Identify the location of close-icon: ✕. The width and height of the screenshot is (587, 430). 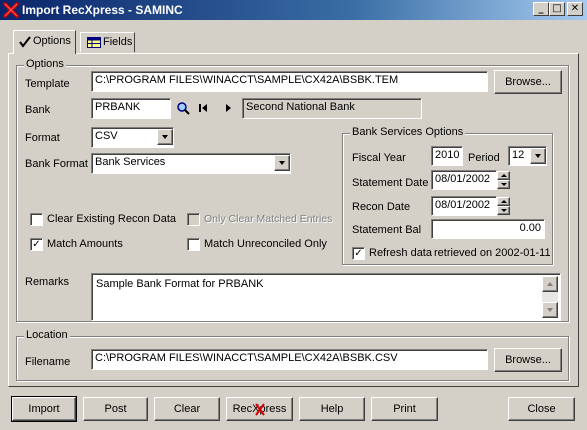
(575, 8).